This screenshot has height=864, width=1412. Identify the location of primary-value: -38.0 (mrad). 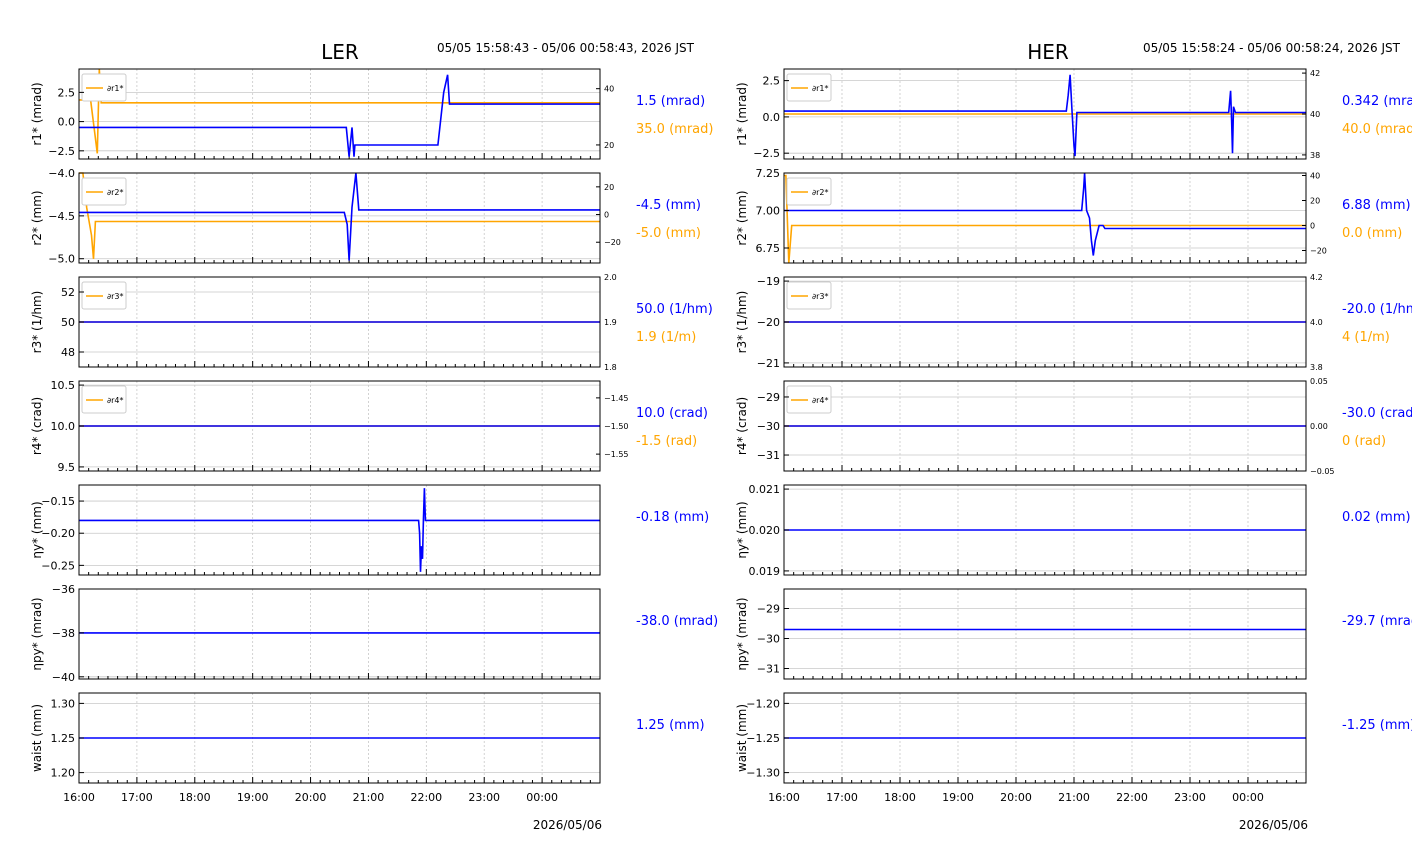
(677, 621).